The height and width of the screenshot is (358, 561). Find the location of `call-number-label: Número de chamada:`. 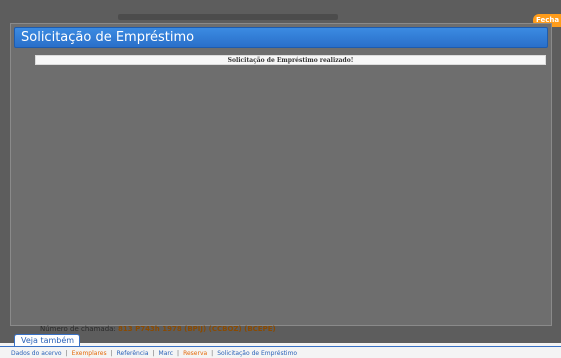

call-number-label: Número de chamada: is located at coordinates (78, 329).